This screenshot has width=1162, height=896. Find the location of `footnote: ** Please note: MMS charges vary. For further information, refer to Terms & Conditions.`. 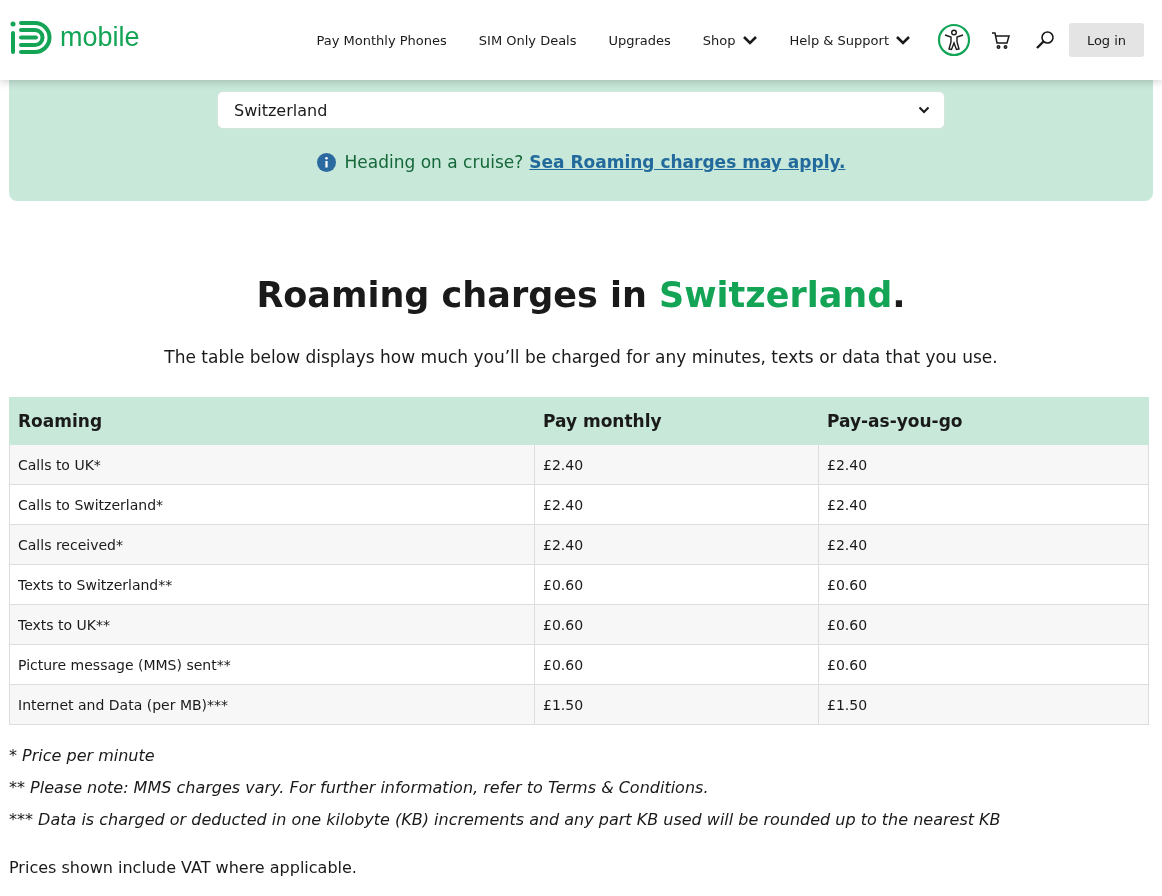

footnote: ** Please note: MMS charges vary. For further information, refer to Terms & Conditions. is located at coordinates (359, 787).